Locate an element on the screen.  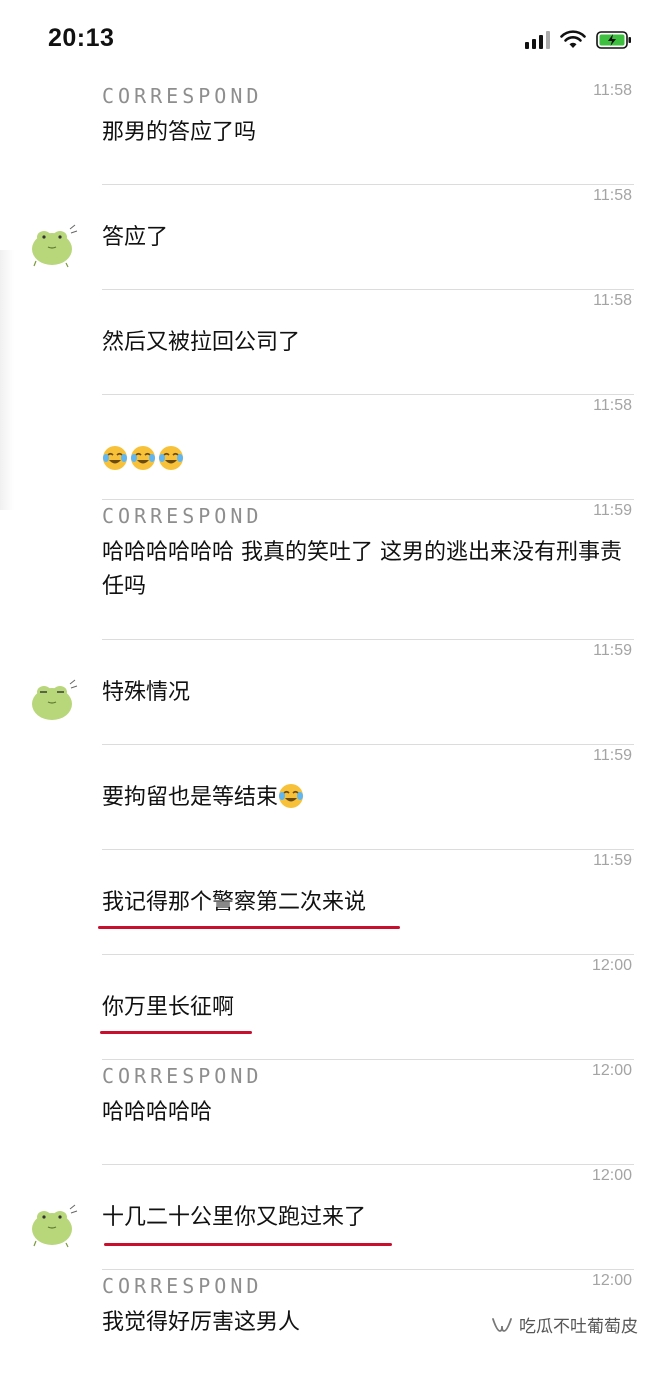
wifi-icon is located at coordinates (573, 39).